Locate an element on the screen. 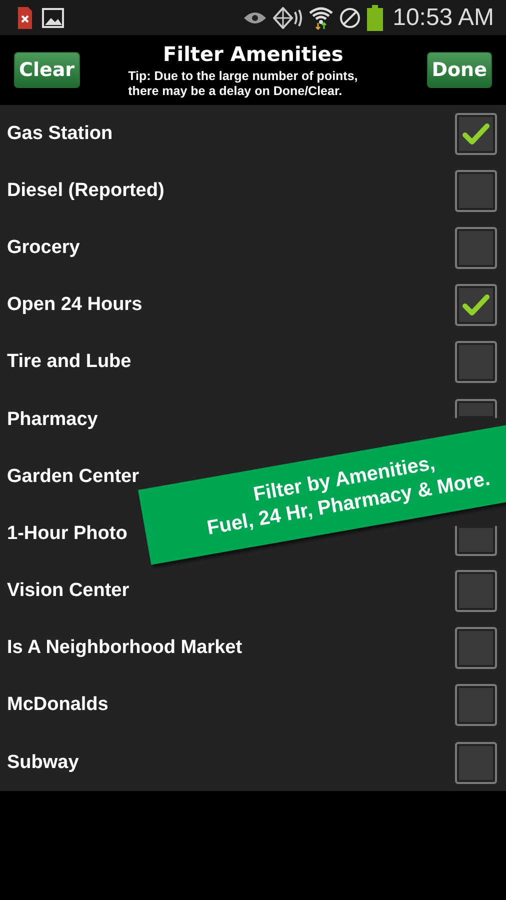  amenity-label: Gas Station is located at coordinates (60, 133).